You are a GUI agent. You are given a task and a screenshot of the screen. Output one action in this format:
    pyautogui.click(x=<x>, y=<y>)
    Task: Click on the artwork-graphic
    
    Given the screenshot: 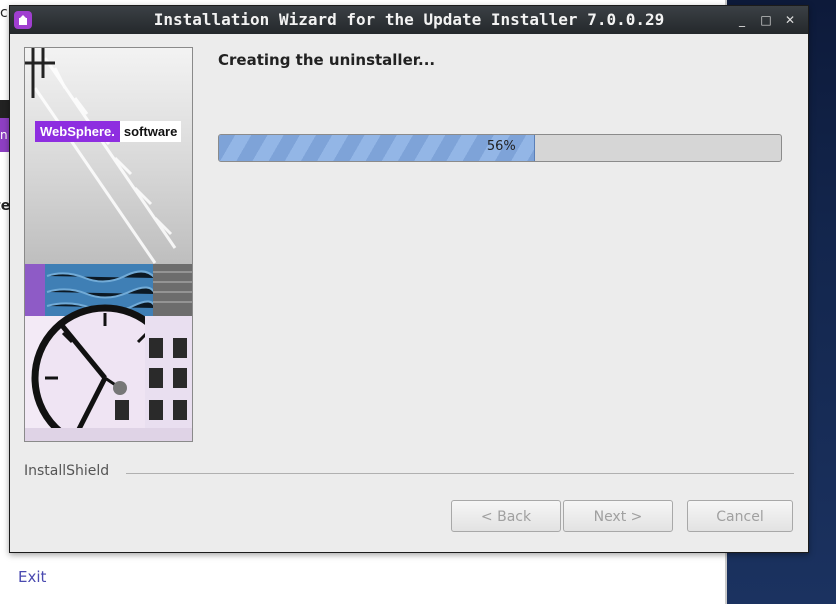 What is the action you would take?
    pyautogui.click(x=108, y=244)
    